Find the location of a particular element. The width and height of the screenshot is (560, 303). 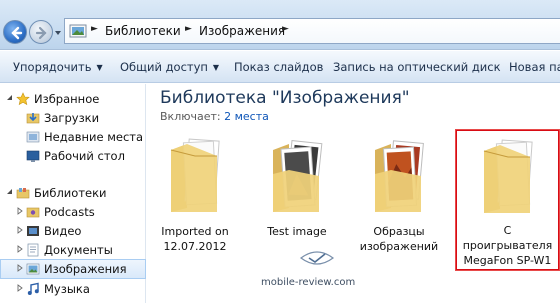

caption-line: проигрывателя is located at coordinates (507, 245).